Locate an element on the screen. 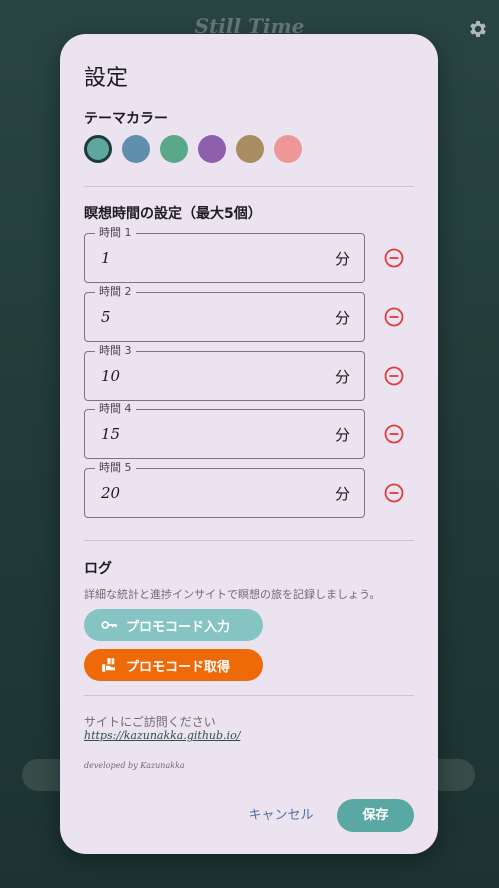 The width and height of the screenshot is (499, 888). theme-color-swatches is located at coordinates (198, 149).